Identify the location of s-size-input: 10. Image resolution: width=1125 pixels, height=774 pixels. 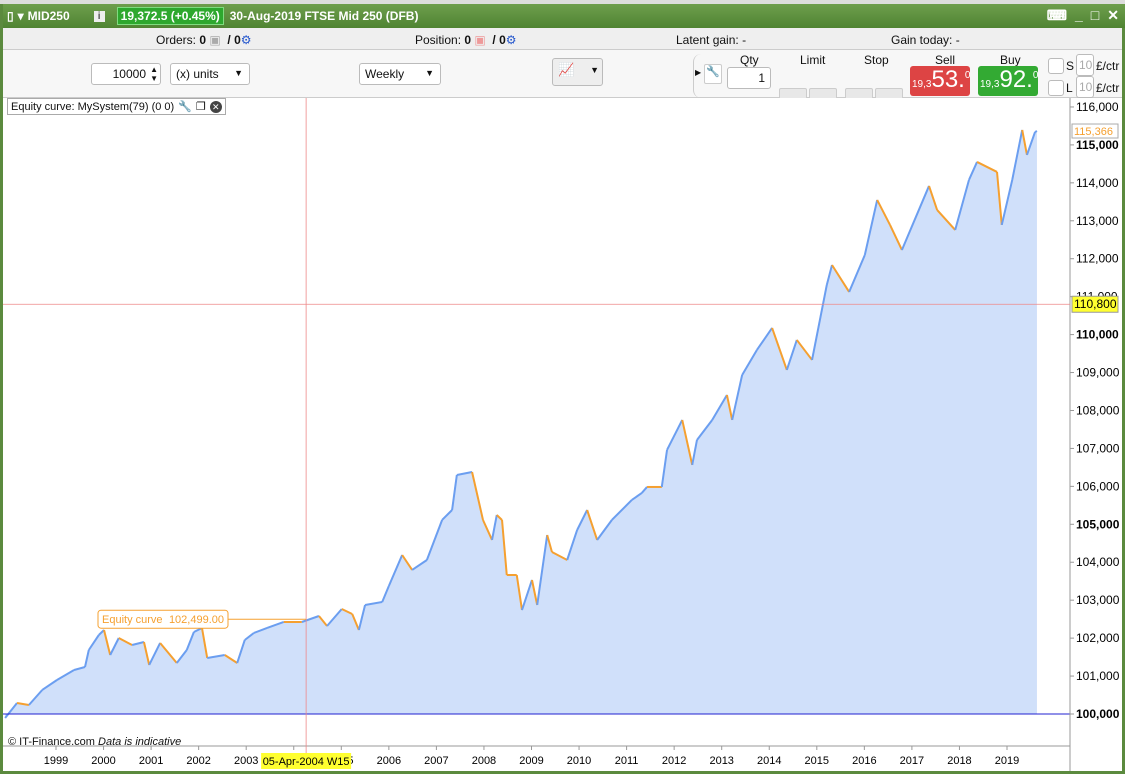
(1085, 65).